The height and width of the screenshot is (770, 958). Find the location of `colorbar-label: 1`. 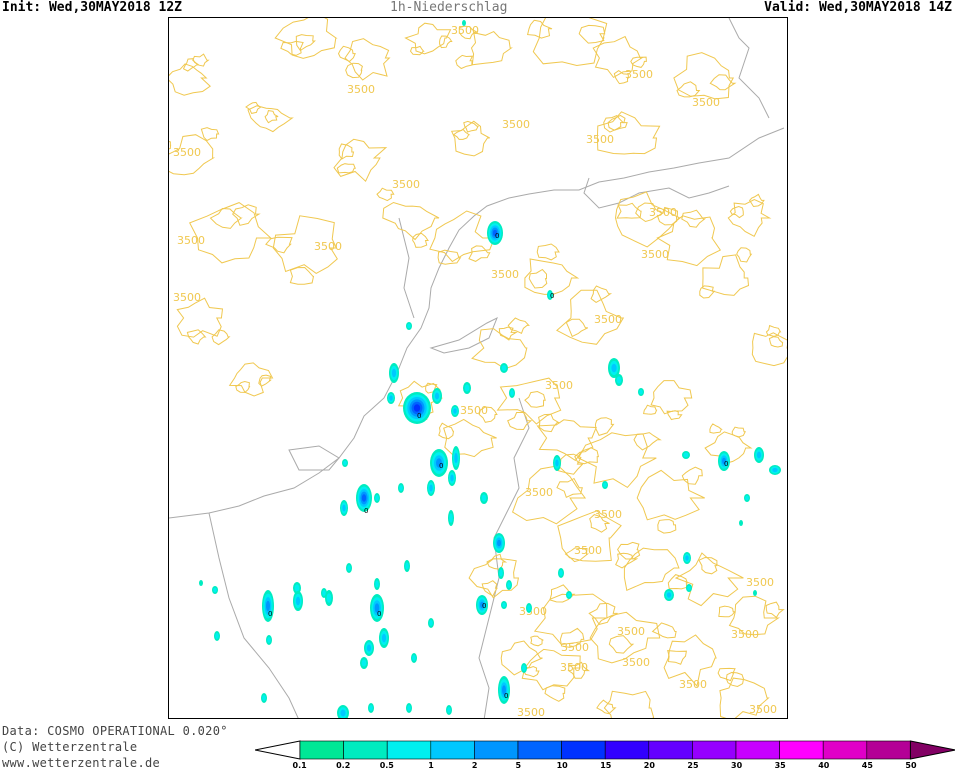

colorbar-label: 1 is located at coordinates (431, 765).